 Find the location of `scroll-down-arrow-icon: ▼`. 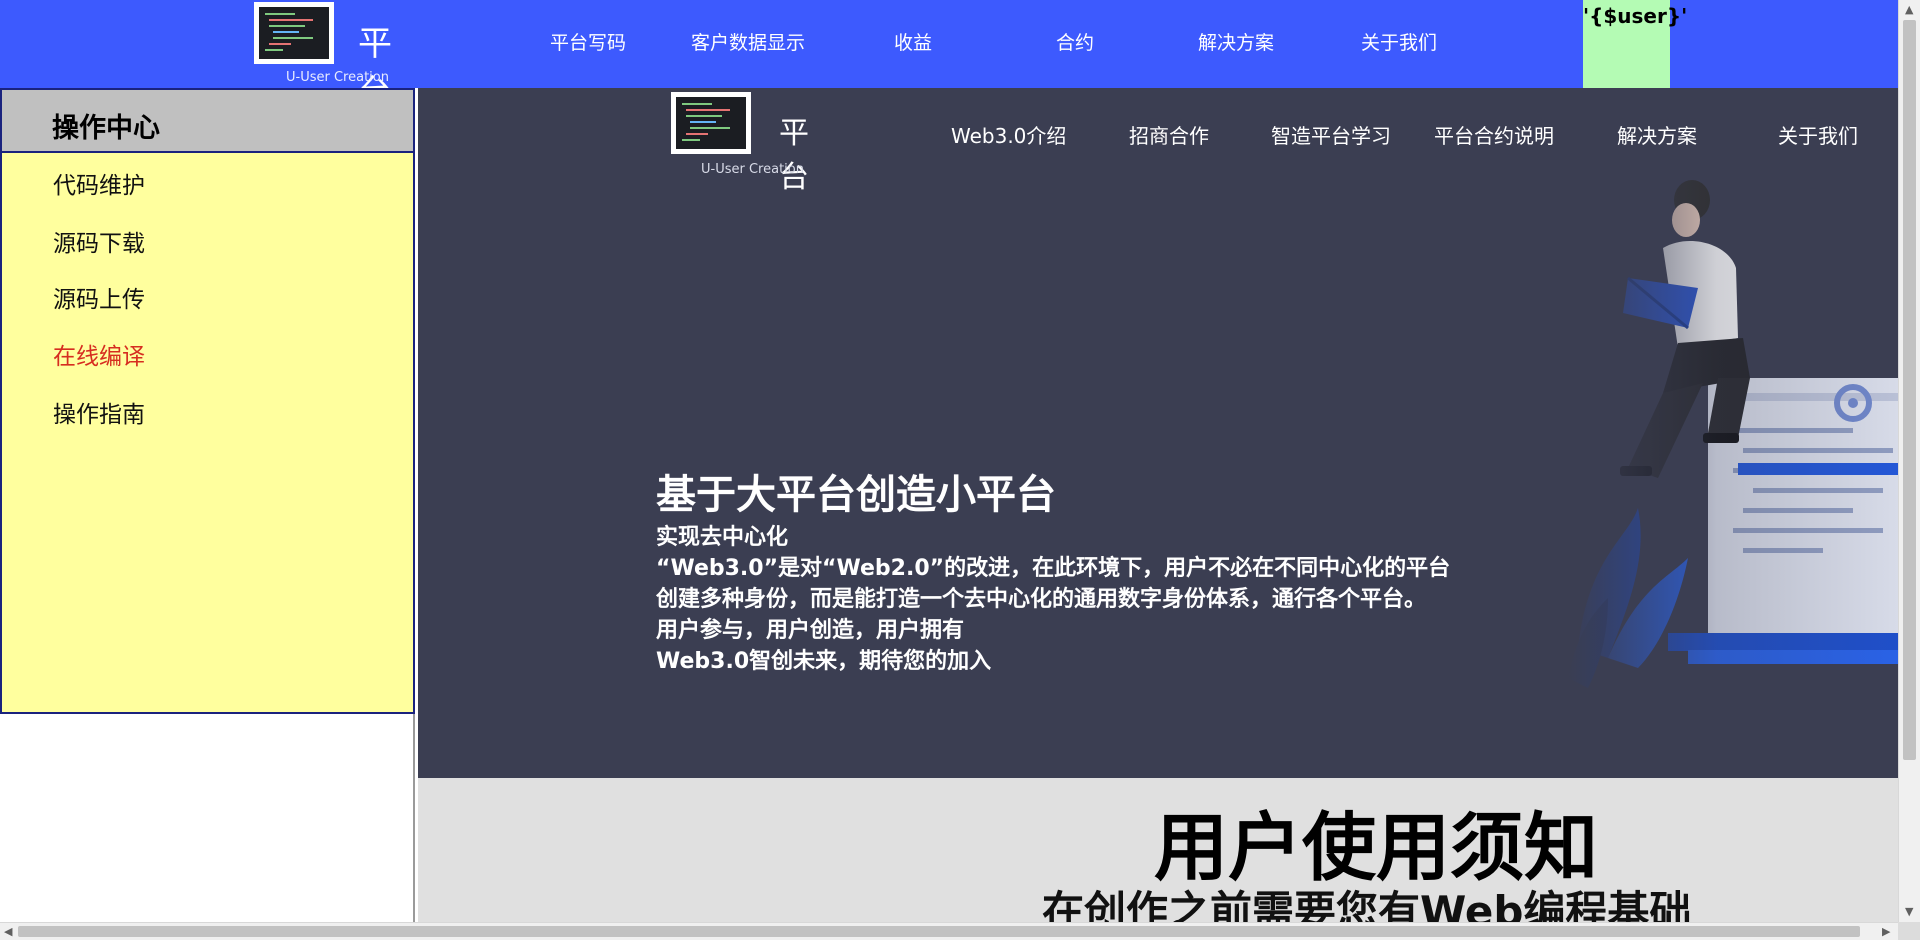

scroll-down-arrow-icon: ▼ is located at coordinates (1909, 911).